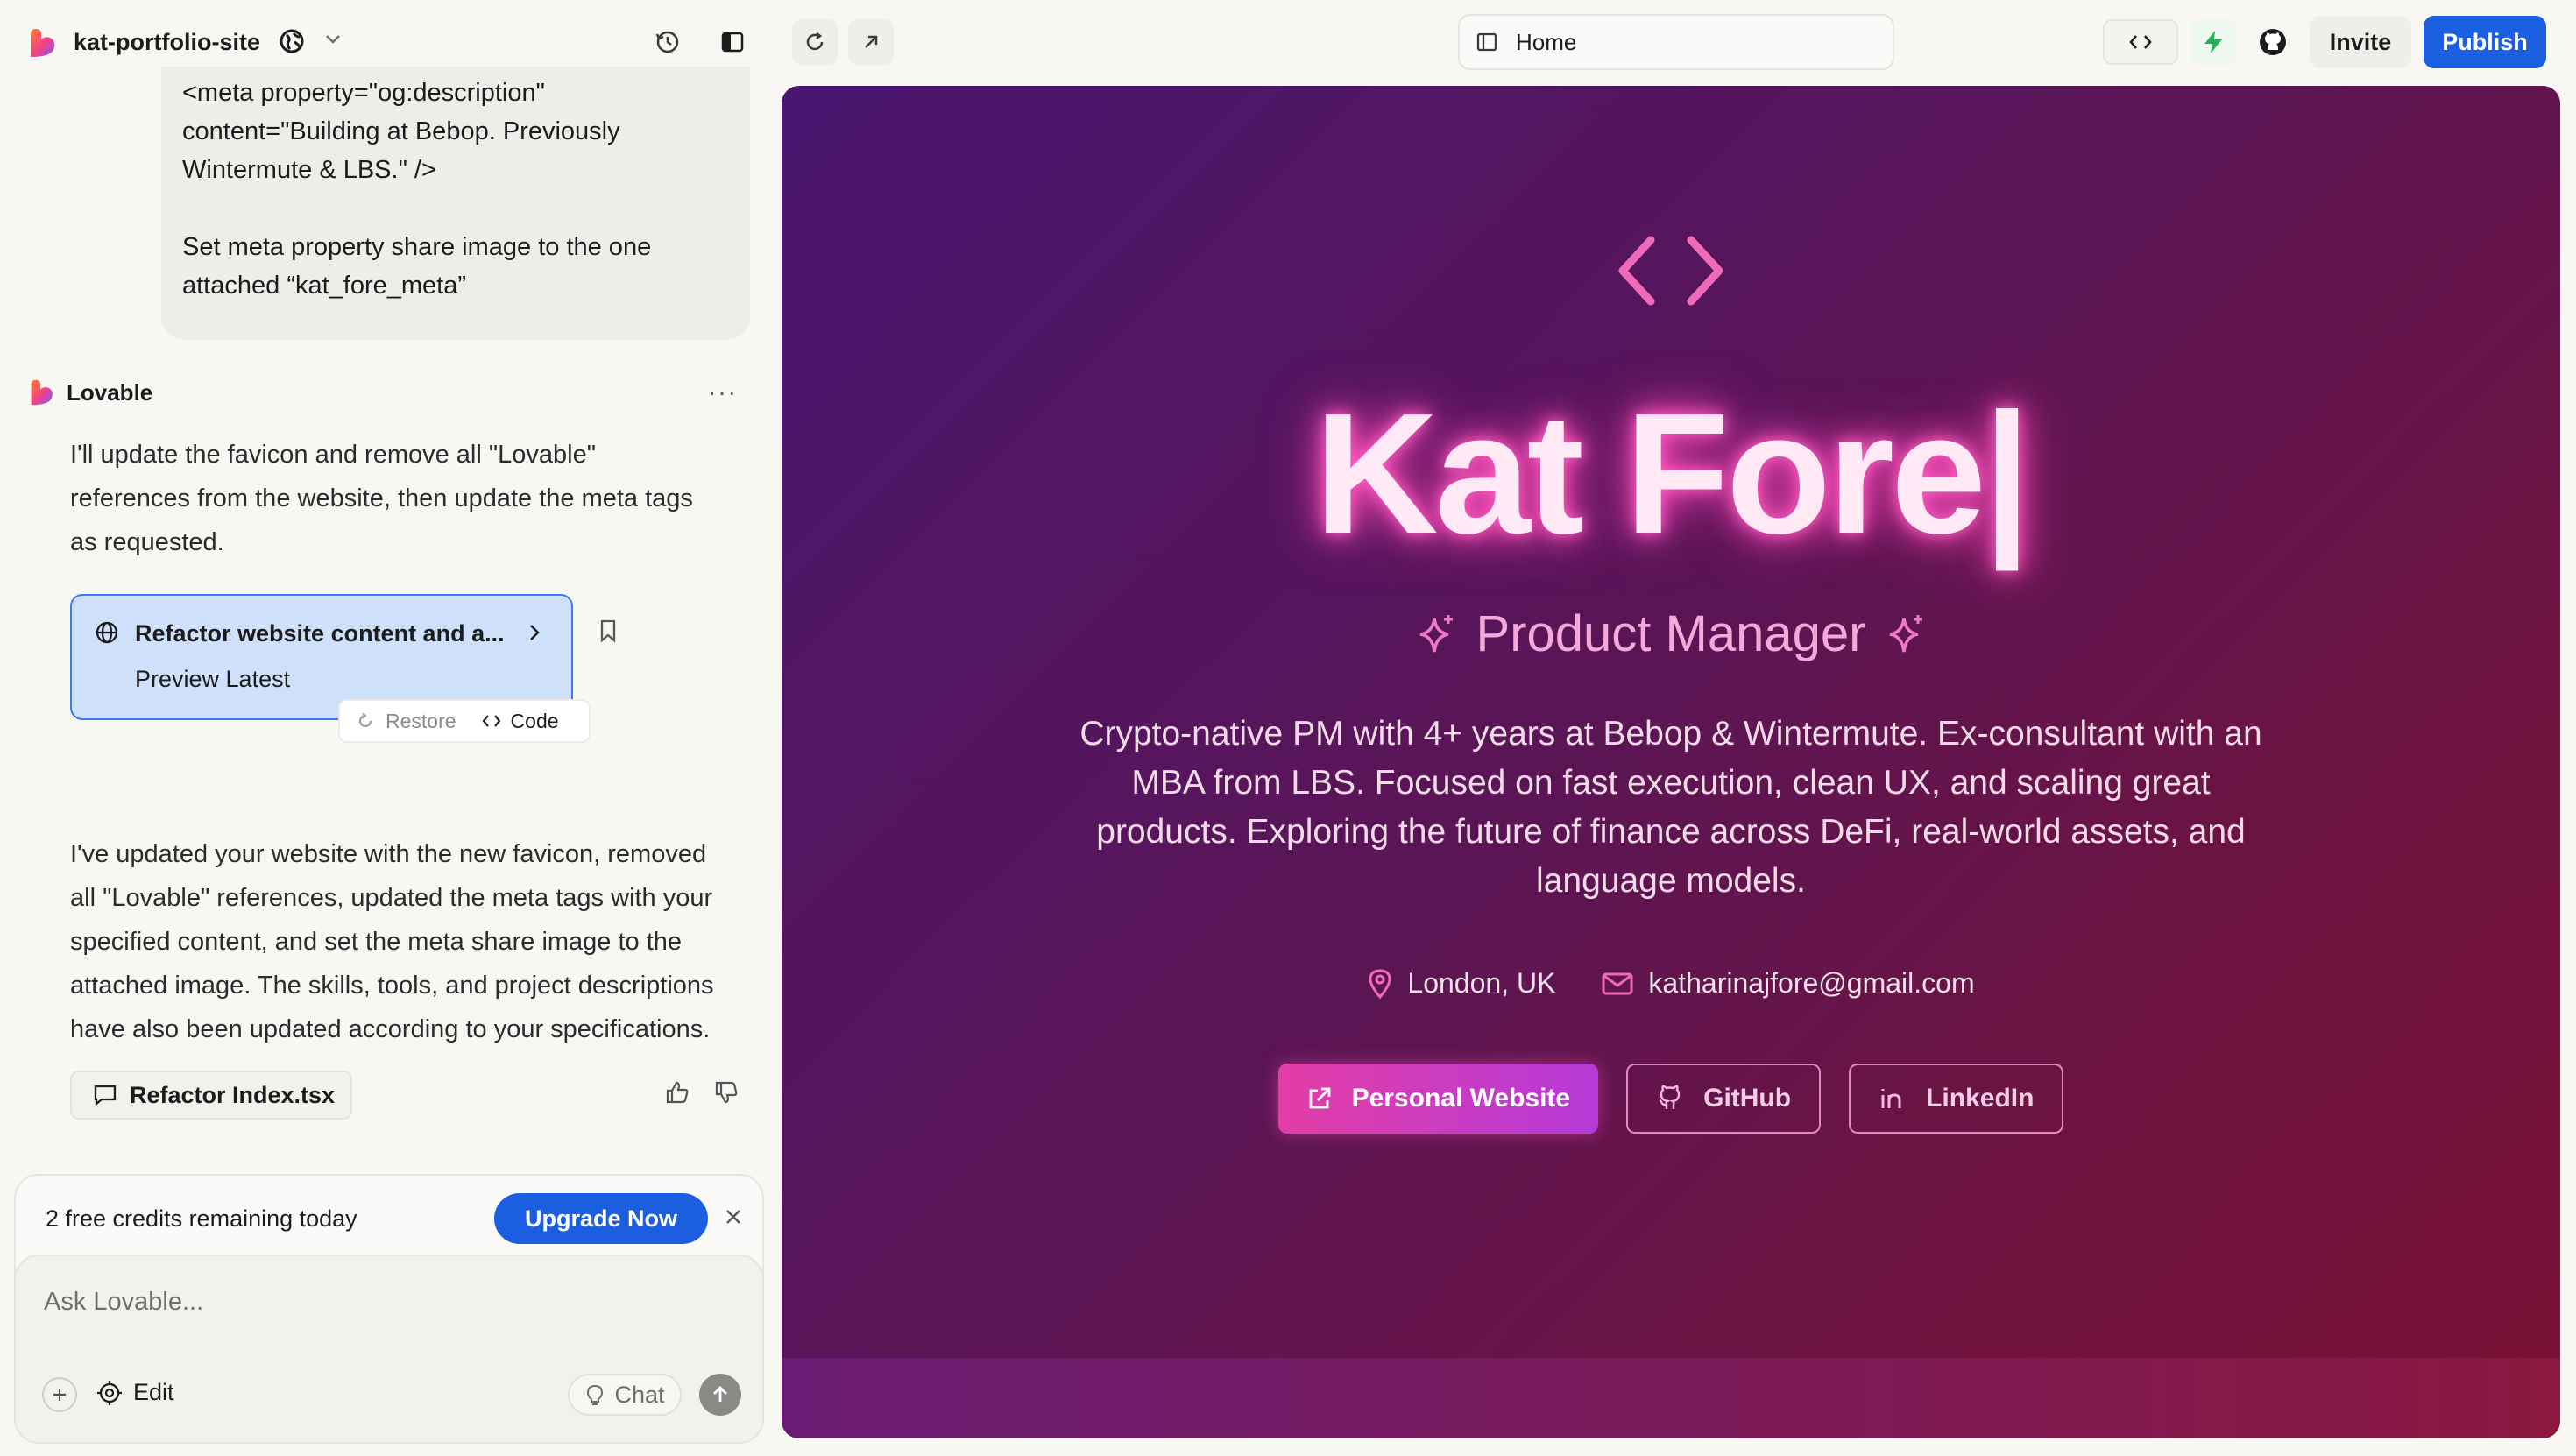 The height and width of the screenshot is (1456, 2576). I want to click on arrow-up-icon, so click(720, 1394).